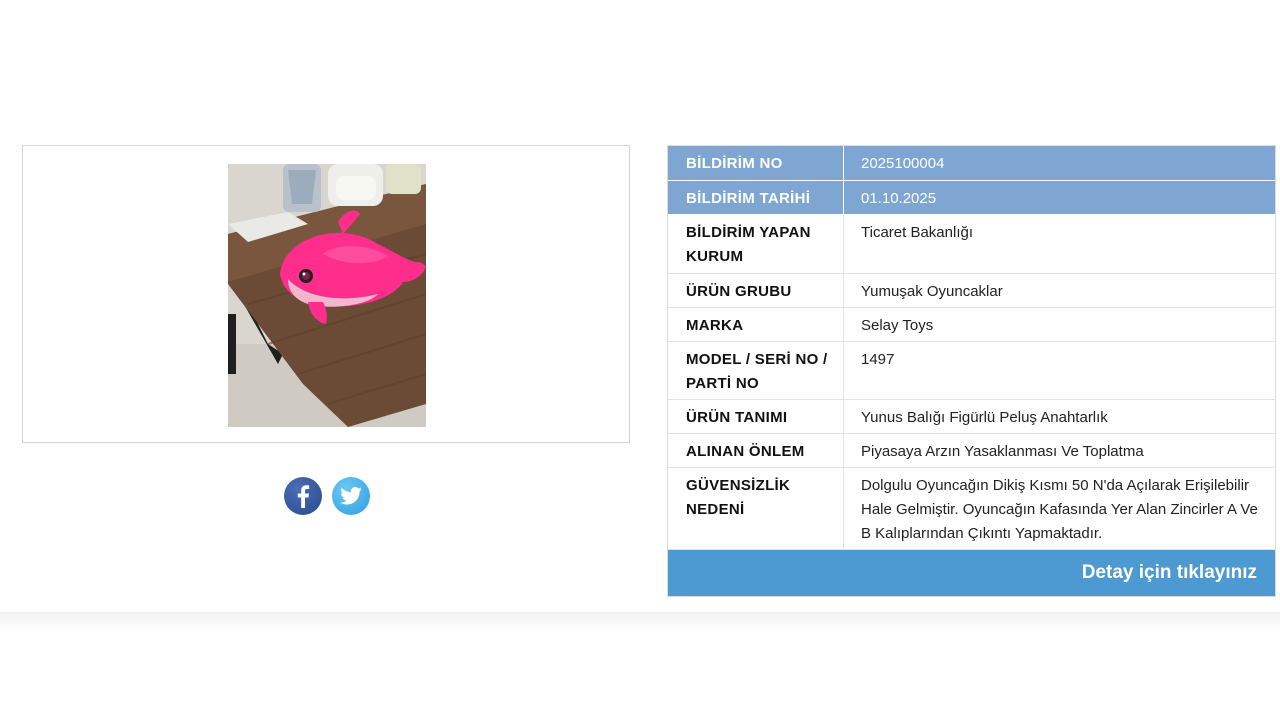 The height and width of the screenshot is (723, 1280). Describe the element at coordinates (971, 325) in the screenshot. I see `row-brand: MARKA Selay Toys` at that location.